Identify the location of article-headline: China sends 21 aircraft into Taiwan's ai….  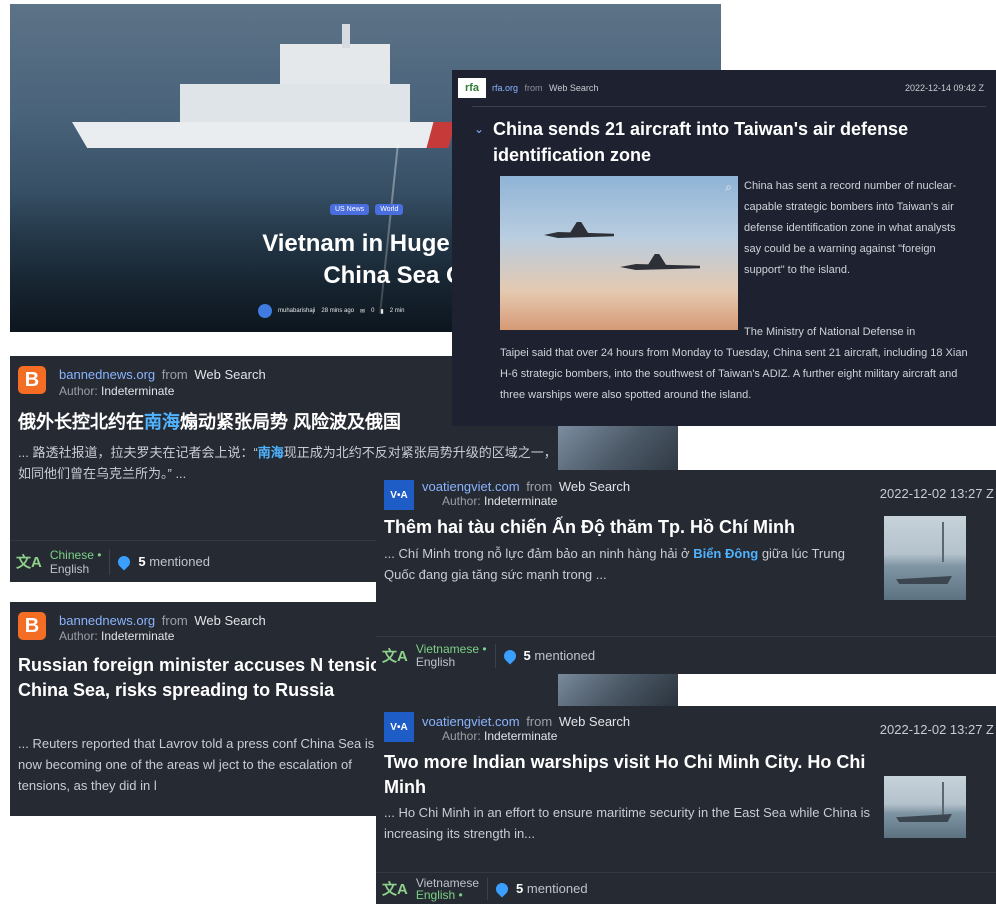
(723, 142).